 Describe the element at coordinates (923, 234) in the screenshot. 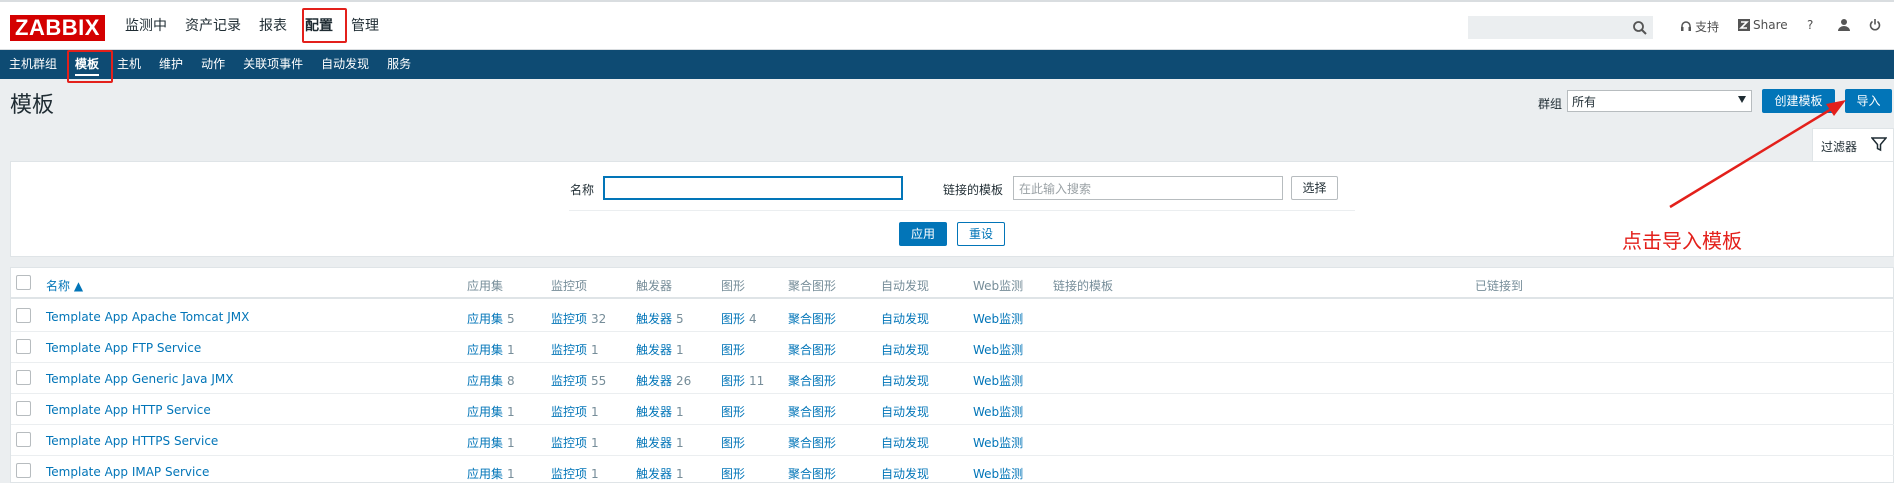

I see `apply-button: 应用` at that location.